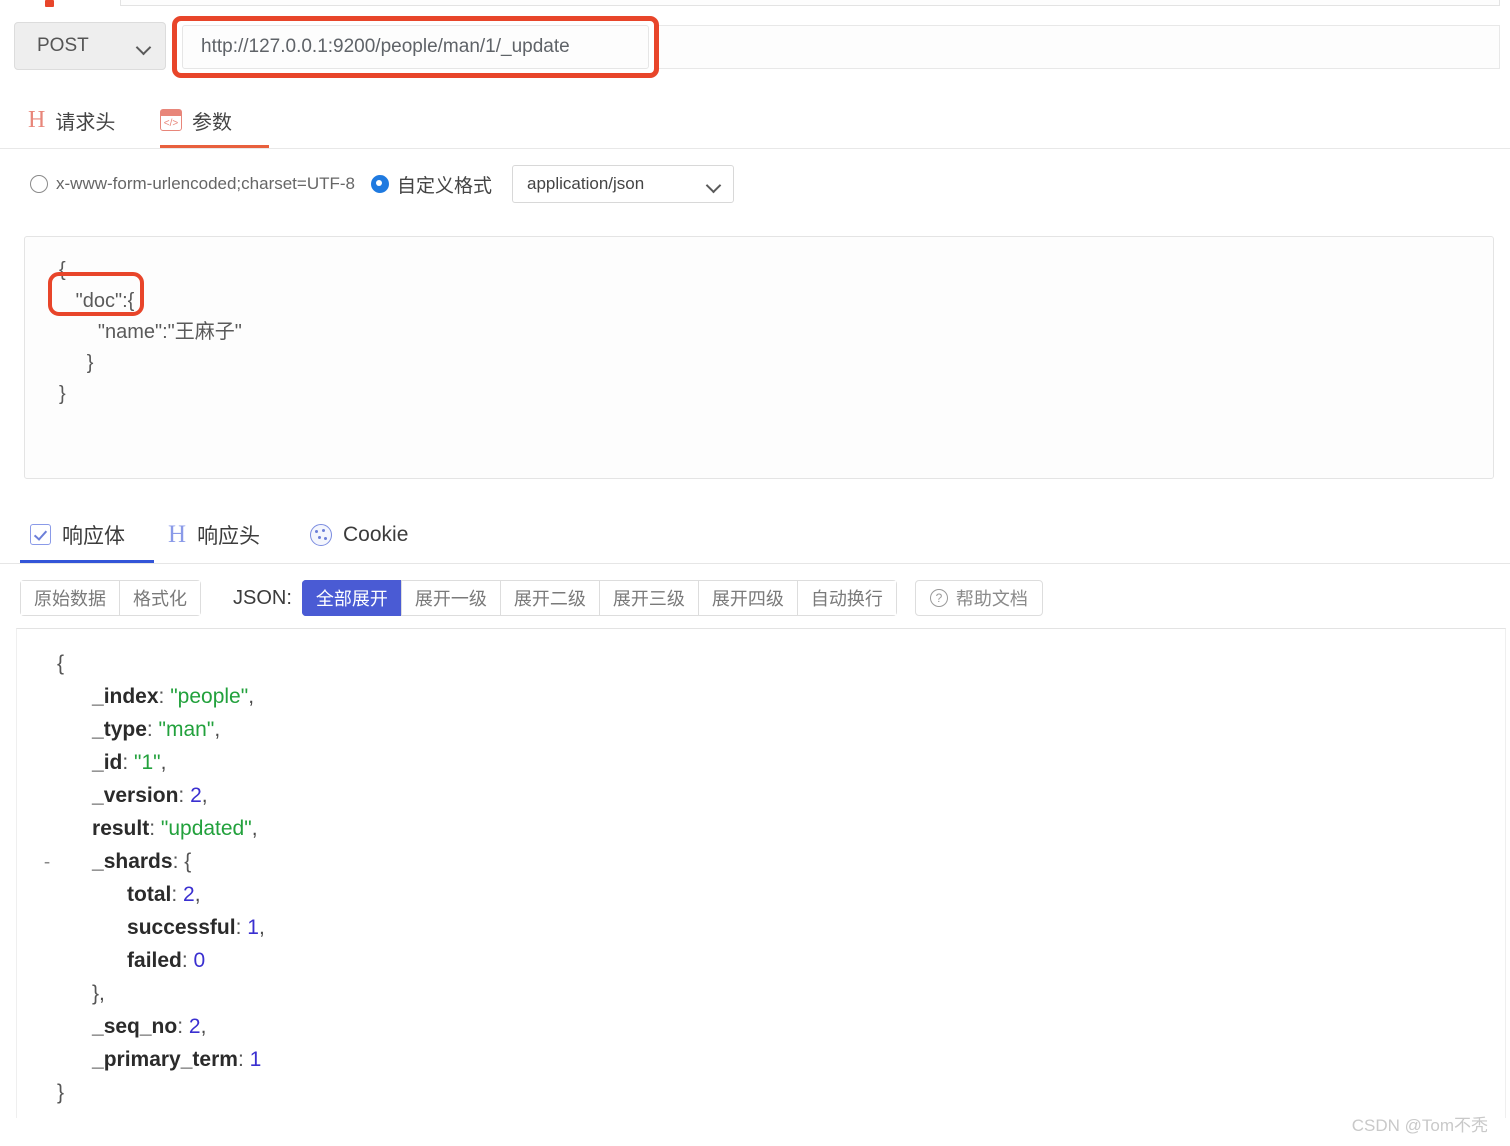 The image size is (1510, 1146). What do you see at coordinates (755, 535) in the screenshot?
I see `response-tabs: 响应体 H 响应头 Cookie` at bounding box center [755, 535].